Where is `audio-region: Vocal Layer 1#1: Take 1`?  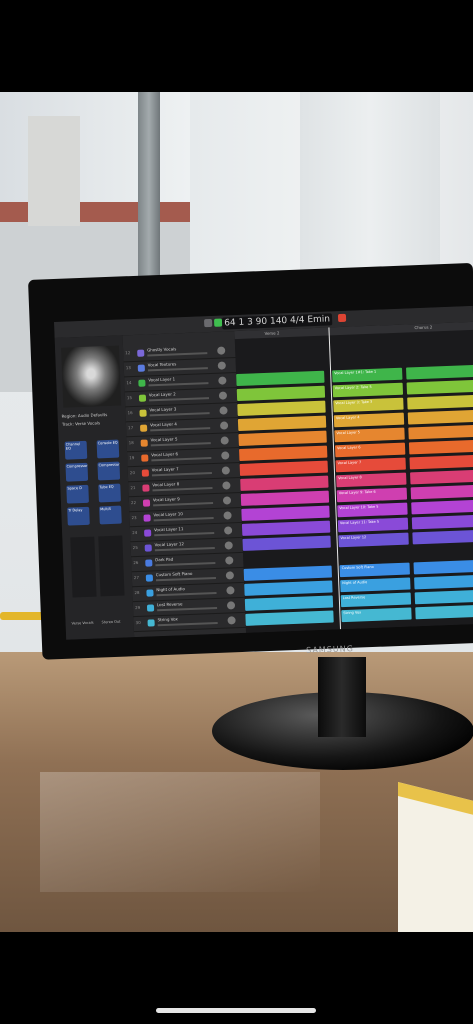
audio-region: Vocal Layer 1#1: Take 1 is located at coordinates (367, 375).